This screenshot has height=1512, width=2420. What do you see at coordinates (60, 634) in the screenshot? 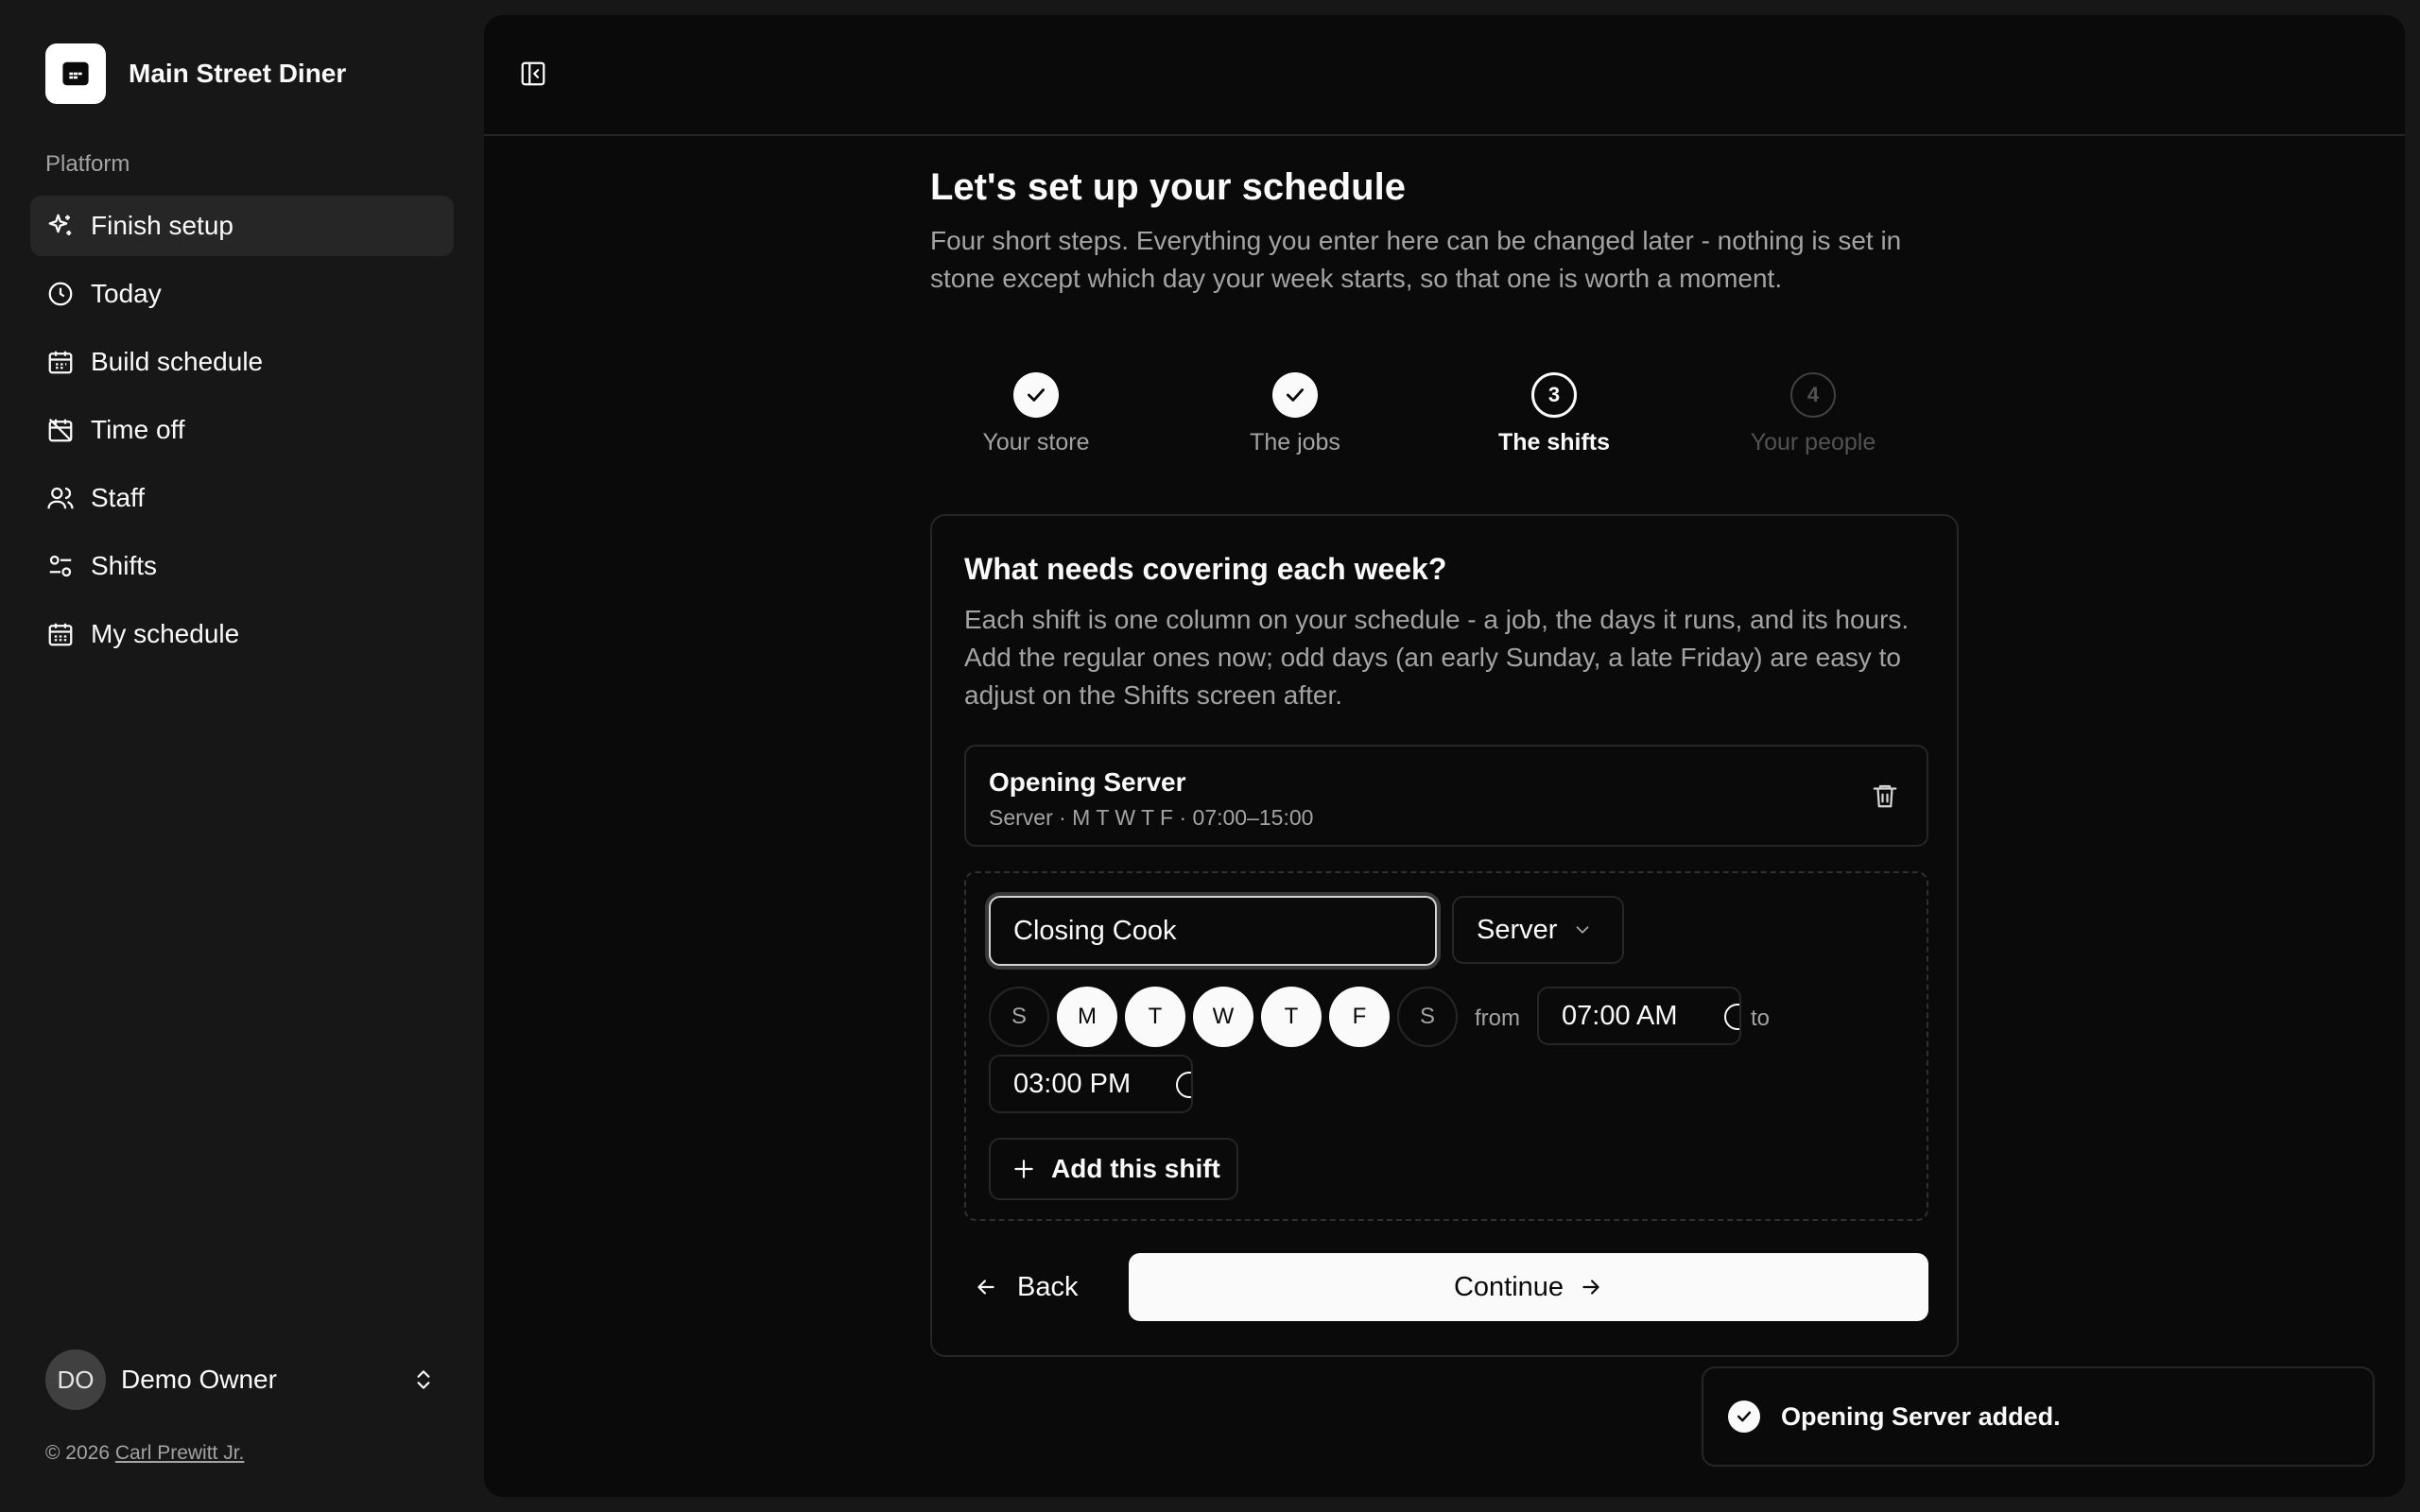
I see `calendar-days-icon` at bounding box center [60, 634].